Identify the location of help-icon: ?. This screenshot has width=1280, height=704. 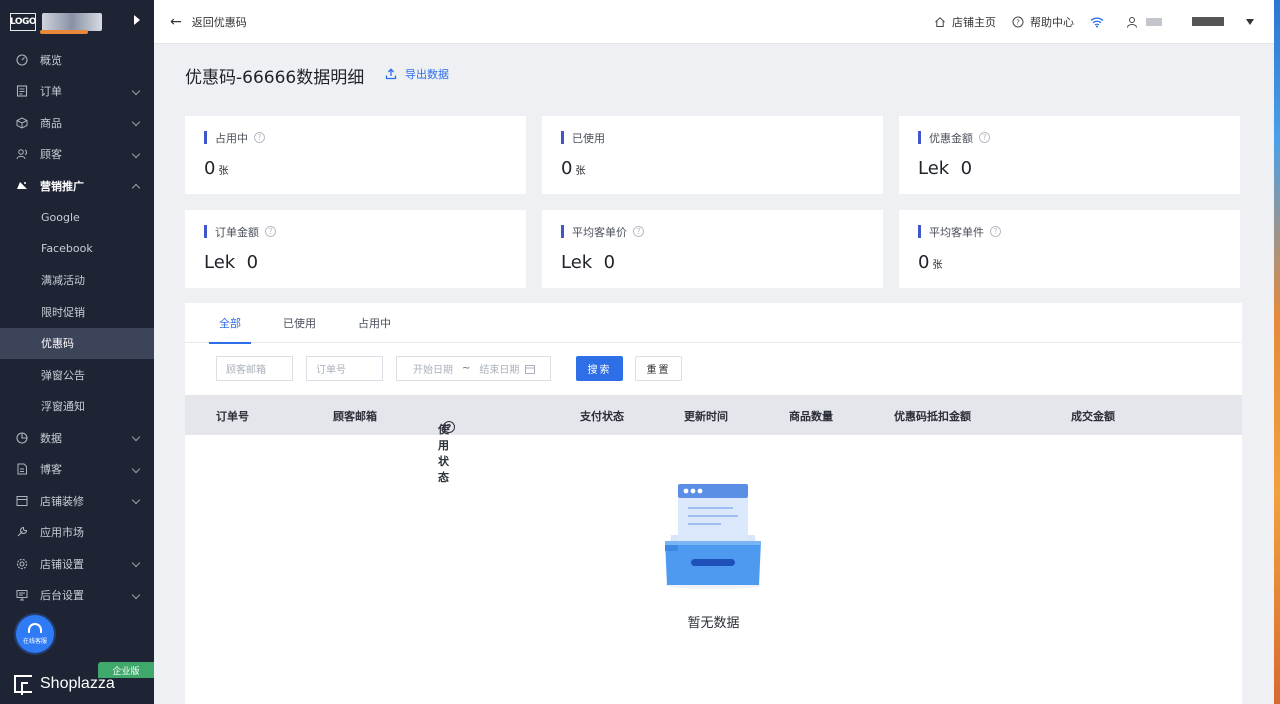
(1018, 21).